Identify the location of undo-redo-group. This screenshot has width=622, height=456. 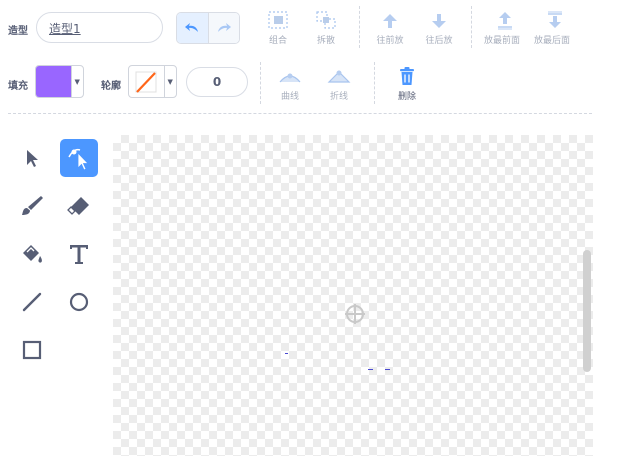
(208, 28).